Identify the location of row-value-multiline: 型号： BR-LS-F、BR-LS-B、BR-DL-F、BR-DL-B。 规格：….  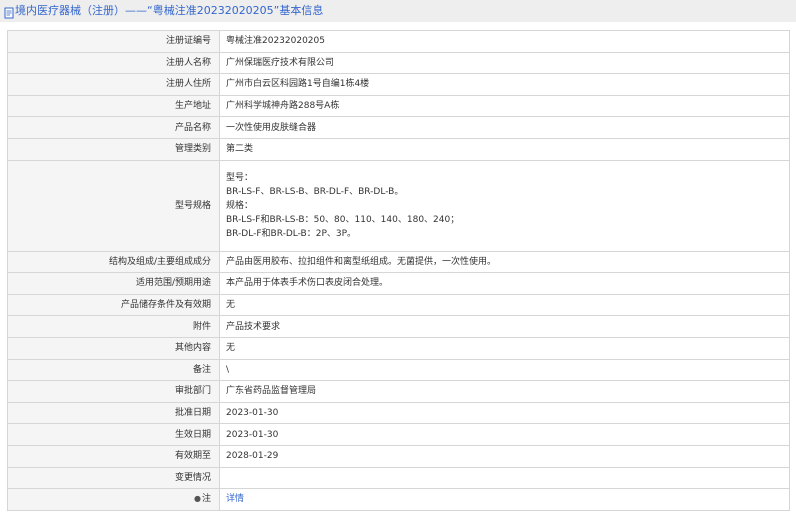
(504, 205).